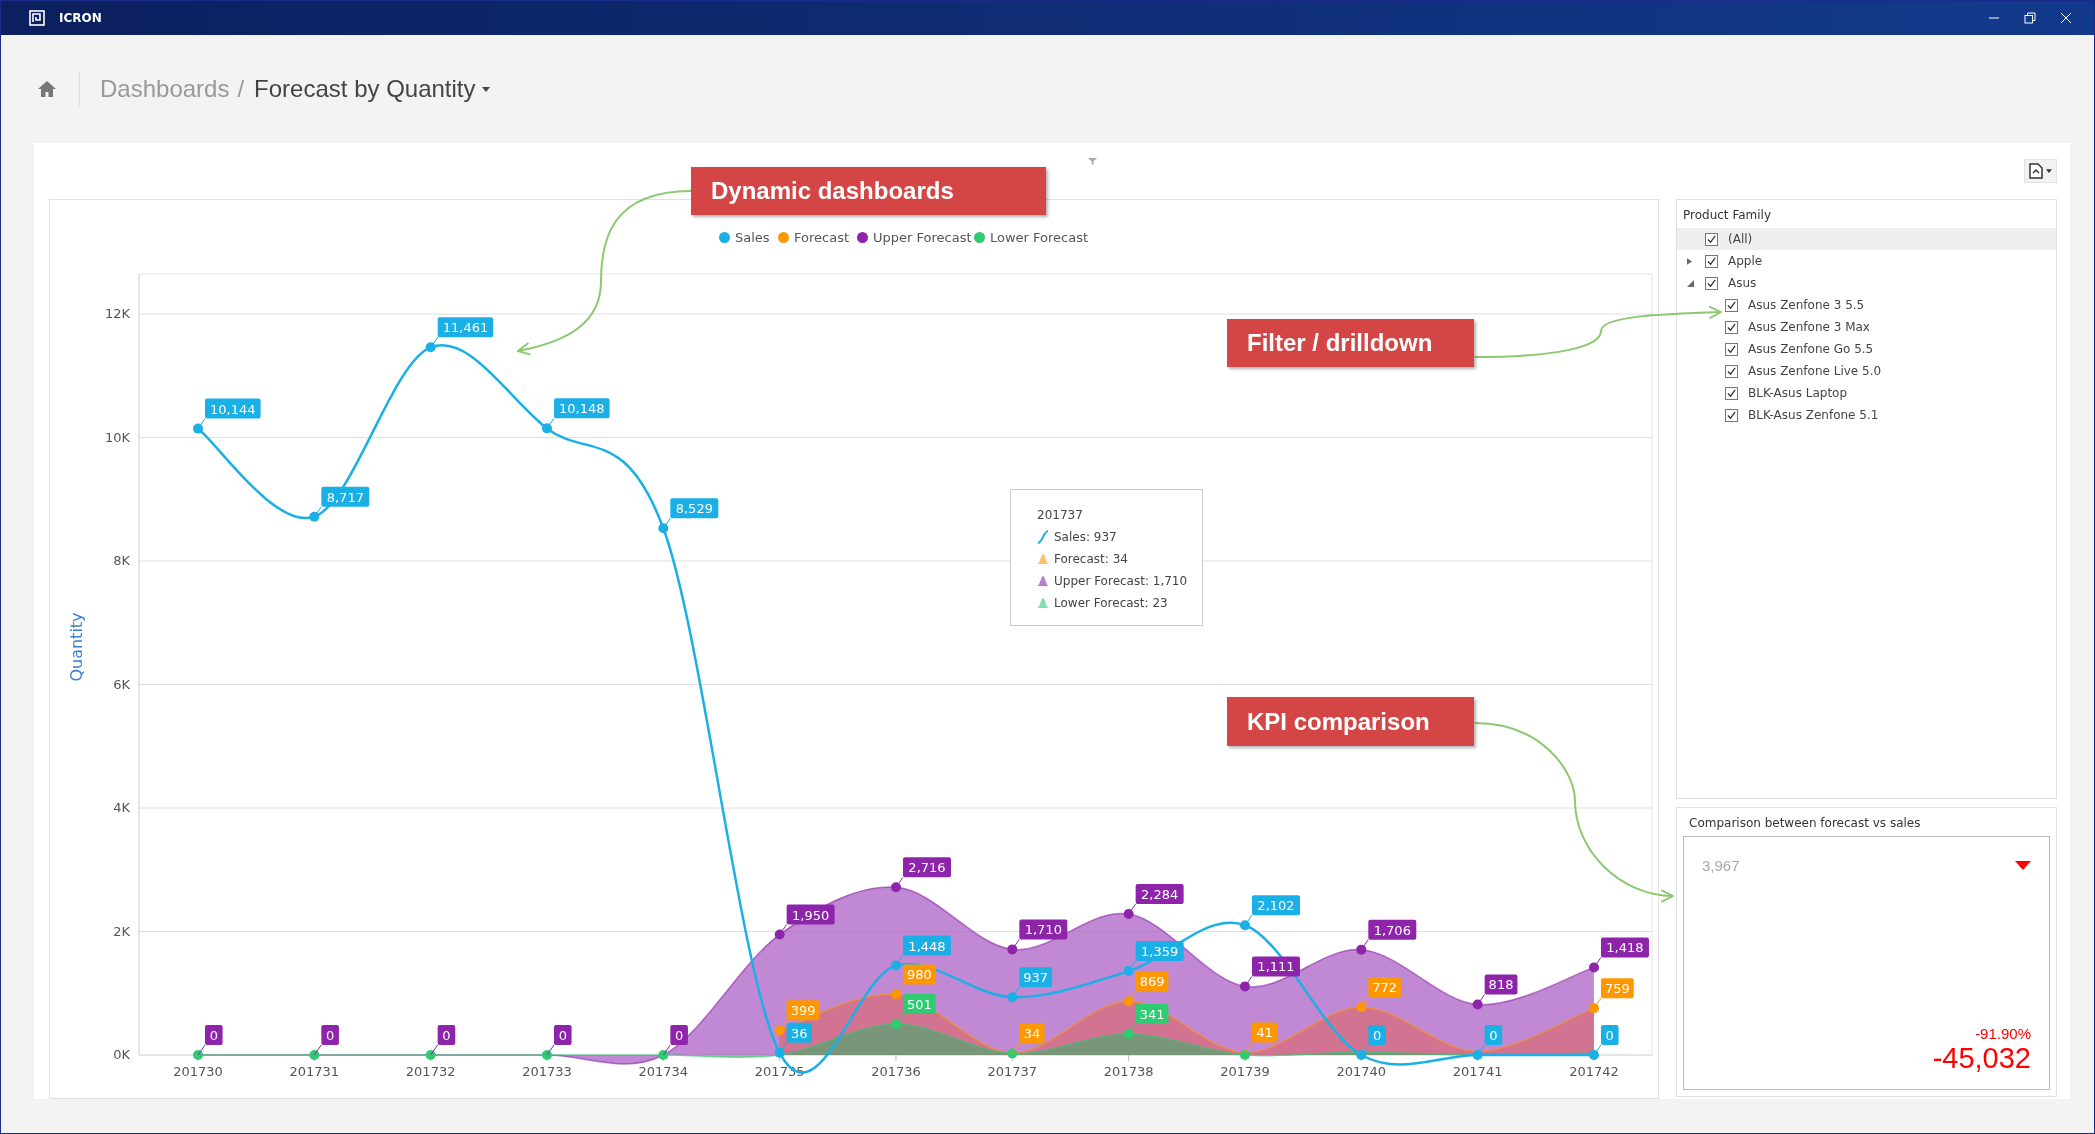  Describe the element at coordinates (1981, 1058) in the screenshot. I see `kpi-delta: -45,032` at that location.